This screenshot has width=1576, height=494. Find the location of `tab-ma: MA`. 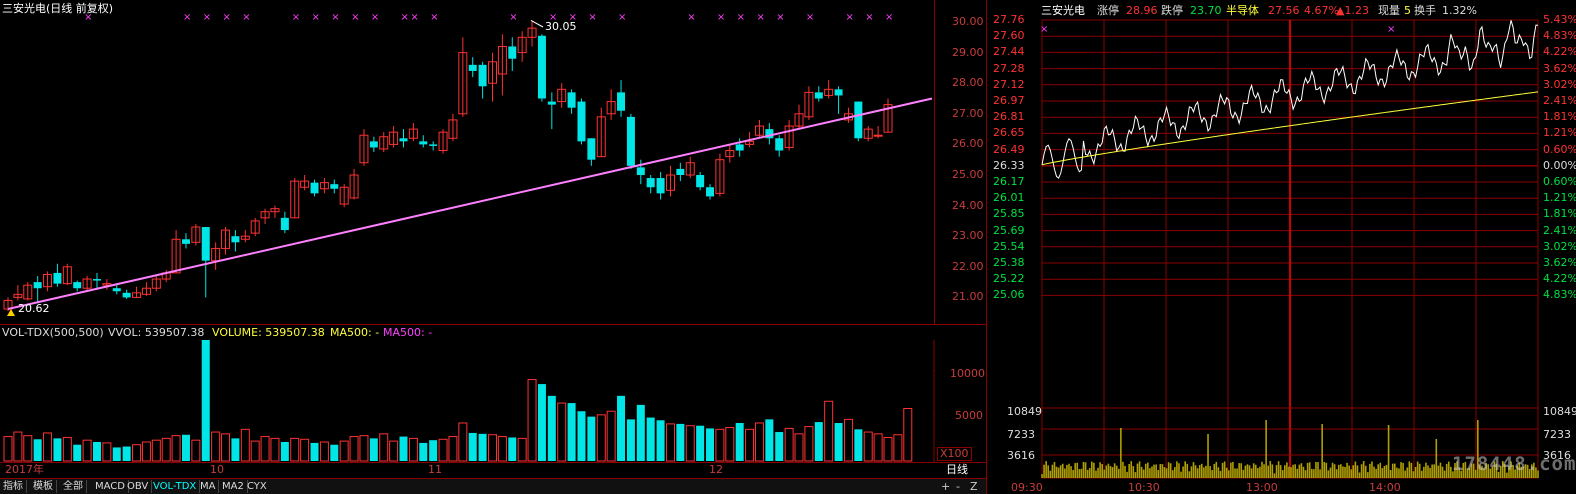

tab-ma: MA is located at coordinates (208, 486).